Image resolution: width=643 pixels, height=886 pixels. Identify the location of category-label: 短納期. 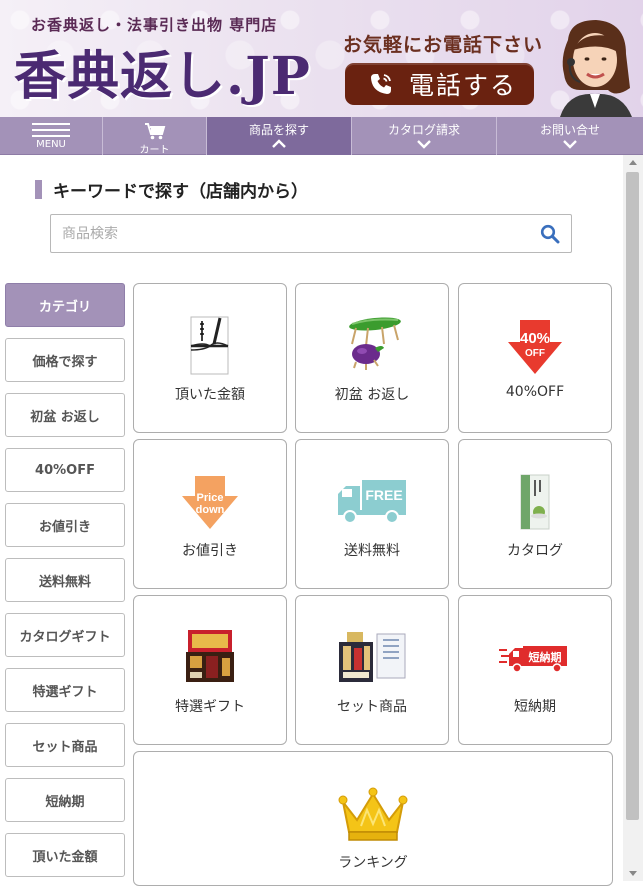
(535, 707).